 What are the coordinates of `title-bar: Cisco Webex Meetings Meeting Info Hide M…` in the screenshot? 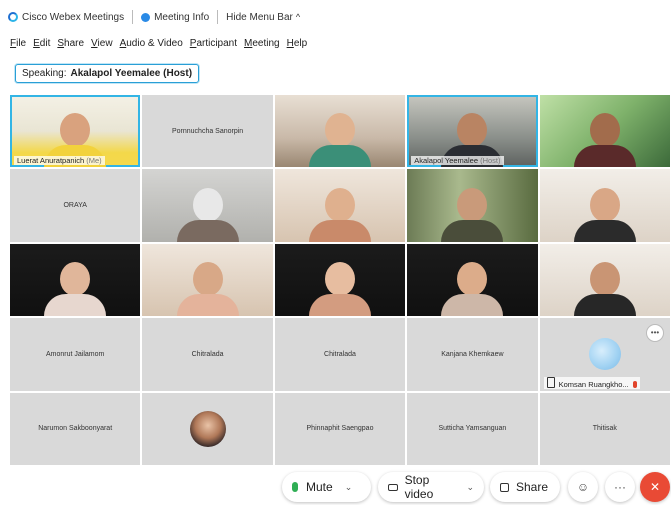 It's located at (335, 17).